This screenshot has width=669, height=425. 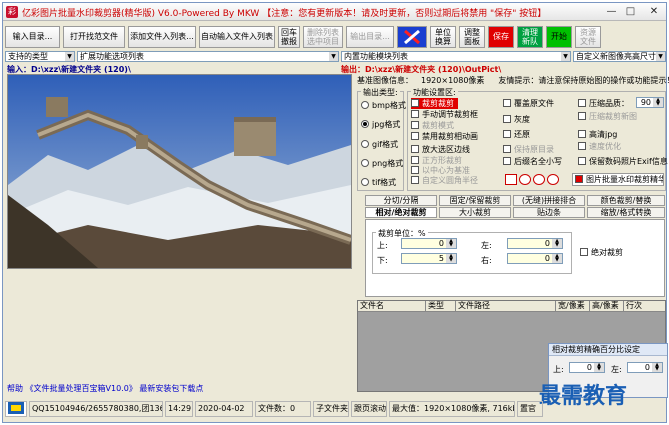 I want to click on quality-option: 压缩品质：, so click(x=603, y=103).